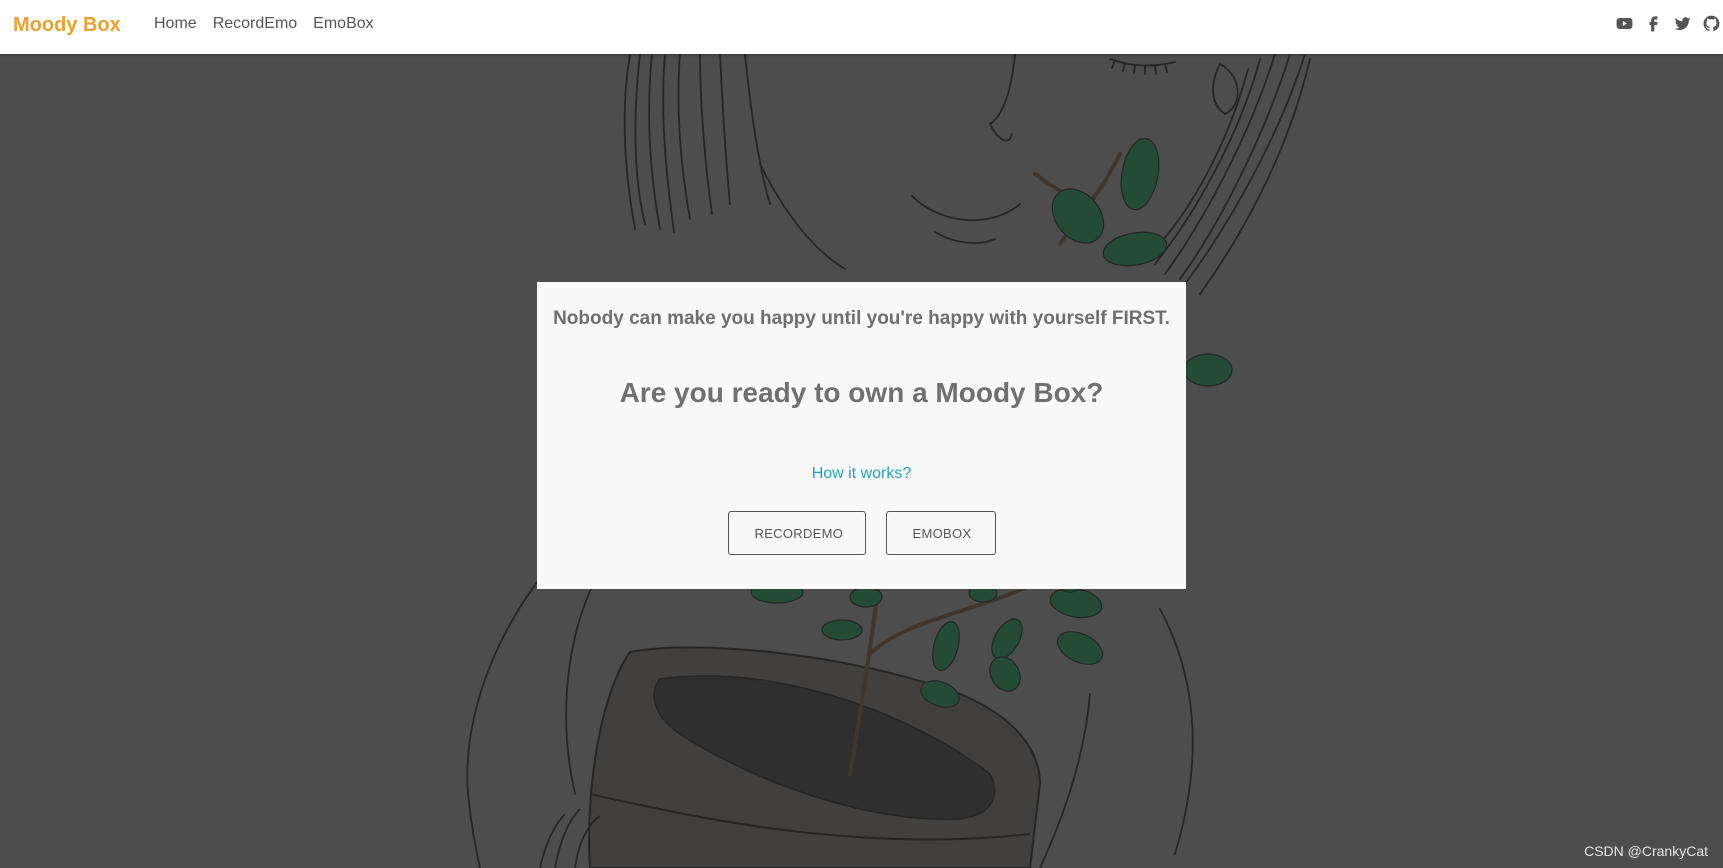 This screenshot has width=1723, height=868. What do you see at coordinates (343, 24) in the screenshot?
I see `nav-link-emobox: EmoBox` at bounding box center [343, 24].